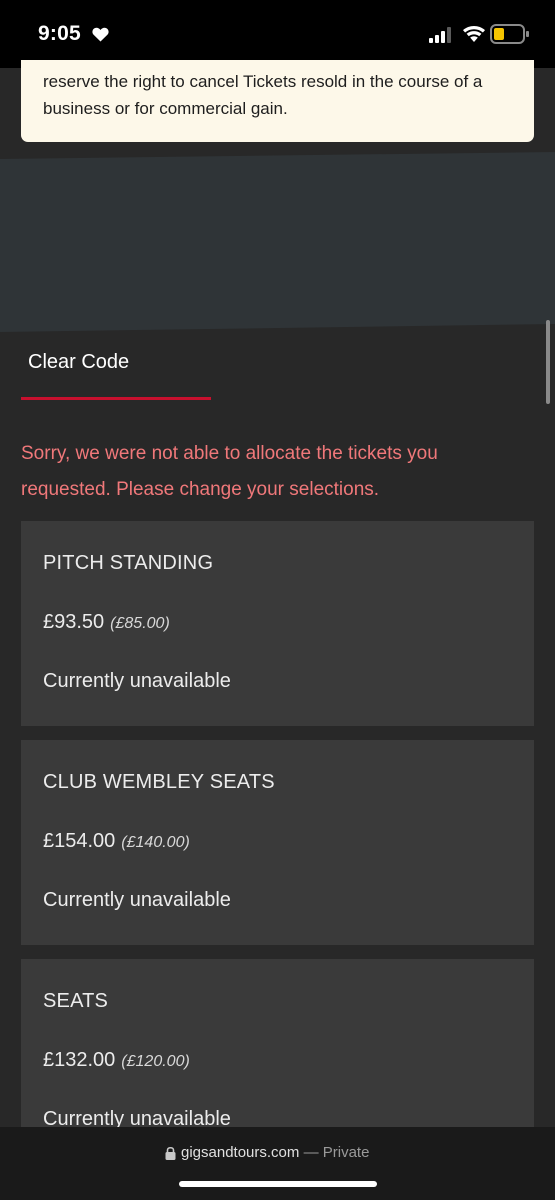 This screenshot has width=555, height=1200. I want to click on ticket-base-price: (£120.00), so click(155, 1061).